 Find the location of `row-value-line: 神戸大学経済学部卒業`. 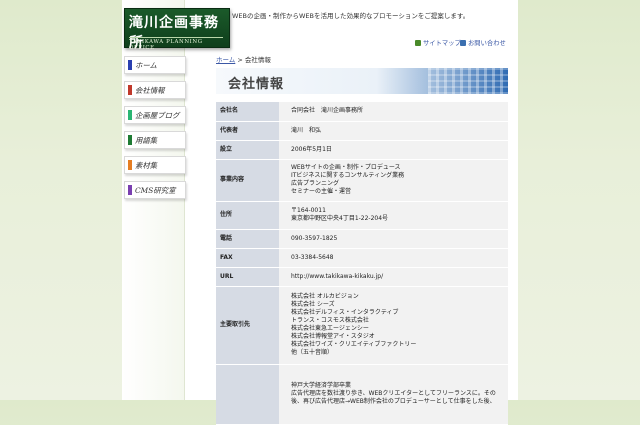

row-value-line: 神戸大学経済学部卒業 is located at coordinates (321, 385).